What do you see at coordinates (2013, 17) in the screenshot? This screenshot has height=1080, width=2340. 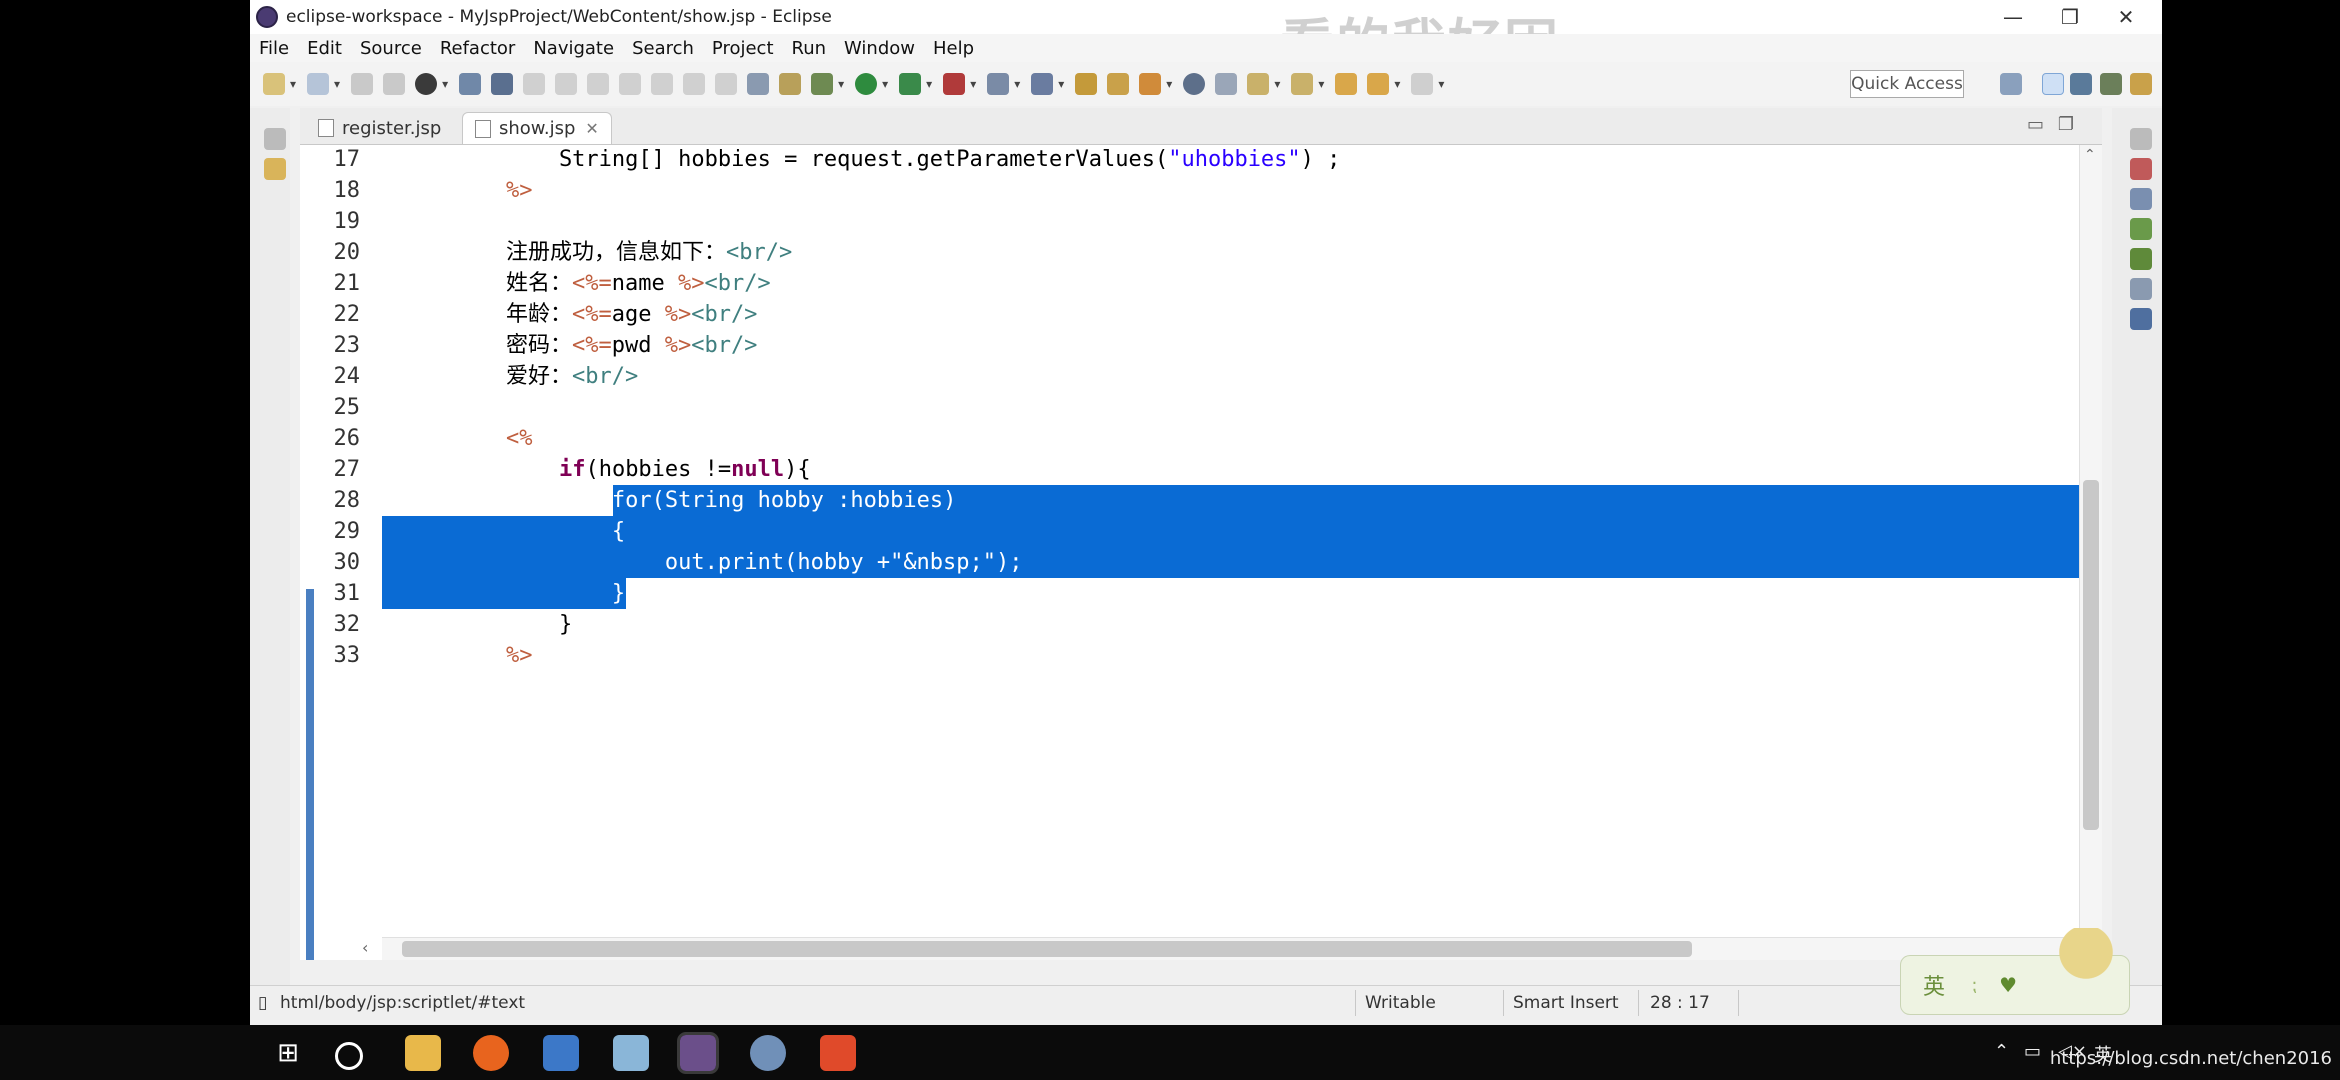 I see `minimize-button: —` at bounding box center [2013, 17].